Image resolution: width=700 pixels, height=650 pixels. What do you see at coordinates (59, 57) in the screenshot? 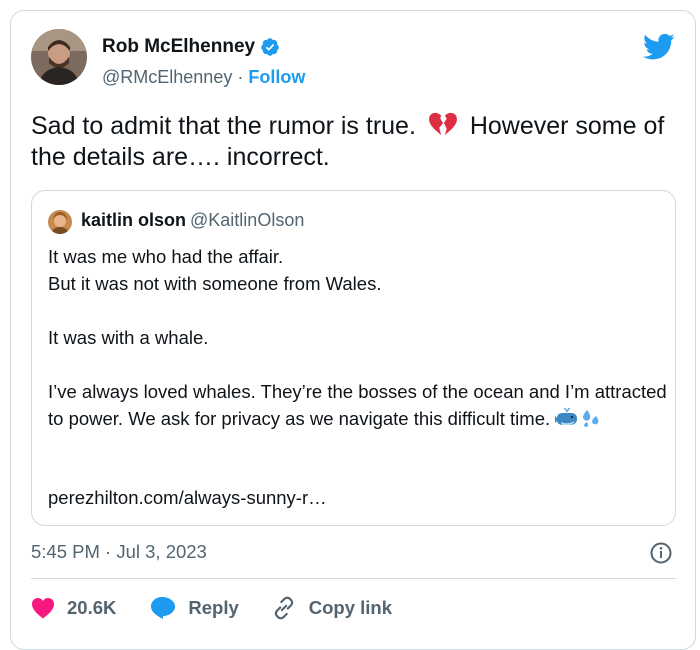
I see `author-avatar` at bounding box center [59, 57].